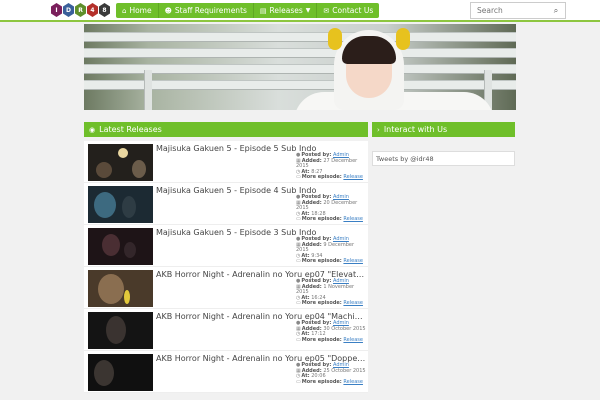 This screenshot has height=400, width=600. I want to click on logo-hex: R, so click(80, 10).